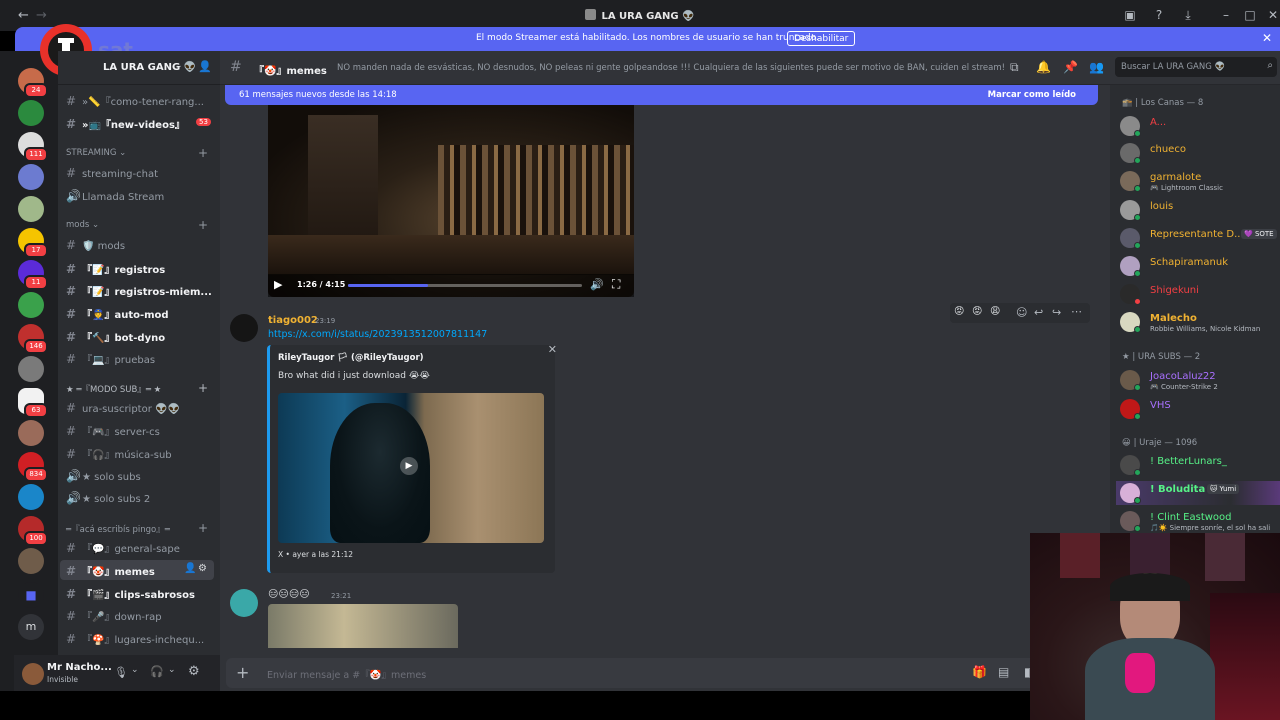 The width and height of the screenshot is (1280, 720). I want to click on volume-icon: 🔊, so click(597, 284).